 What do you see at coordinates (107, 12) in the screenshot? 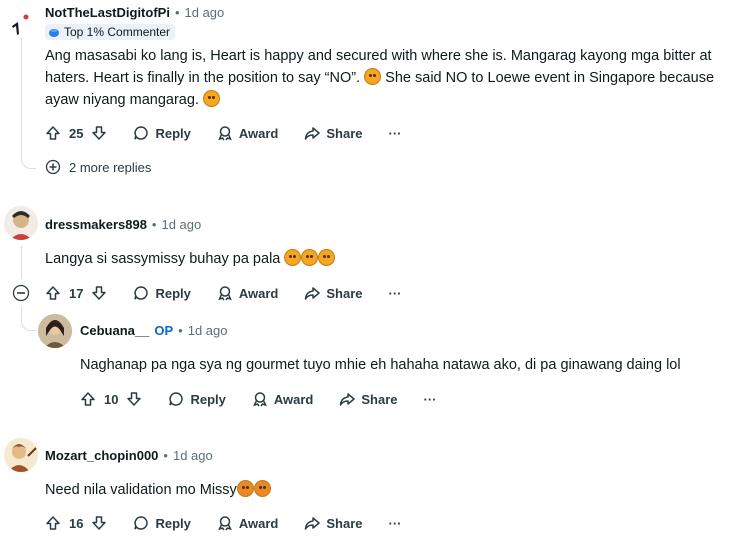
I see `username: NotTheLastDigitofPi` at bounding box center [107, 12].